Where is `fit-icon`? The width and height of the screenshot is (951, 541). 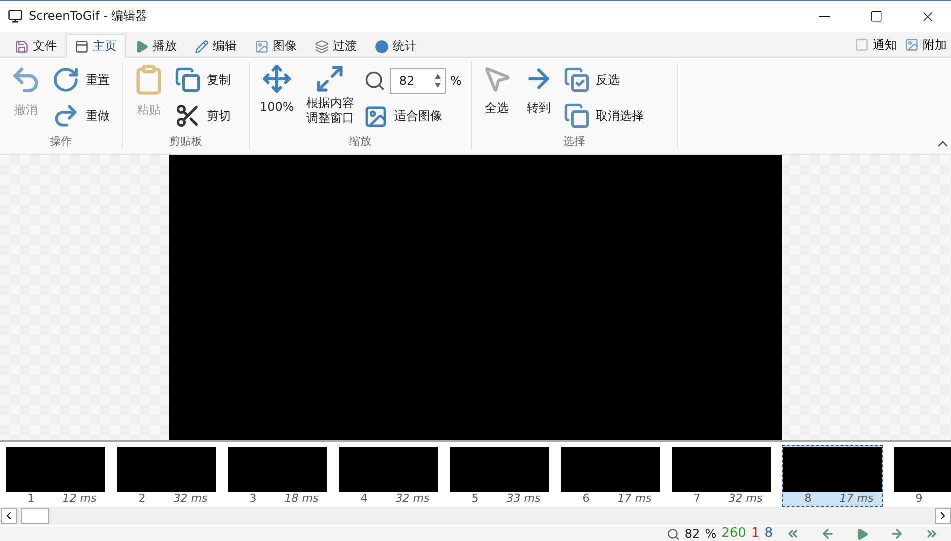
fit-icon is located at coordinates (330, 79).